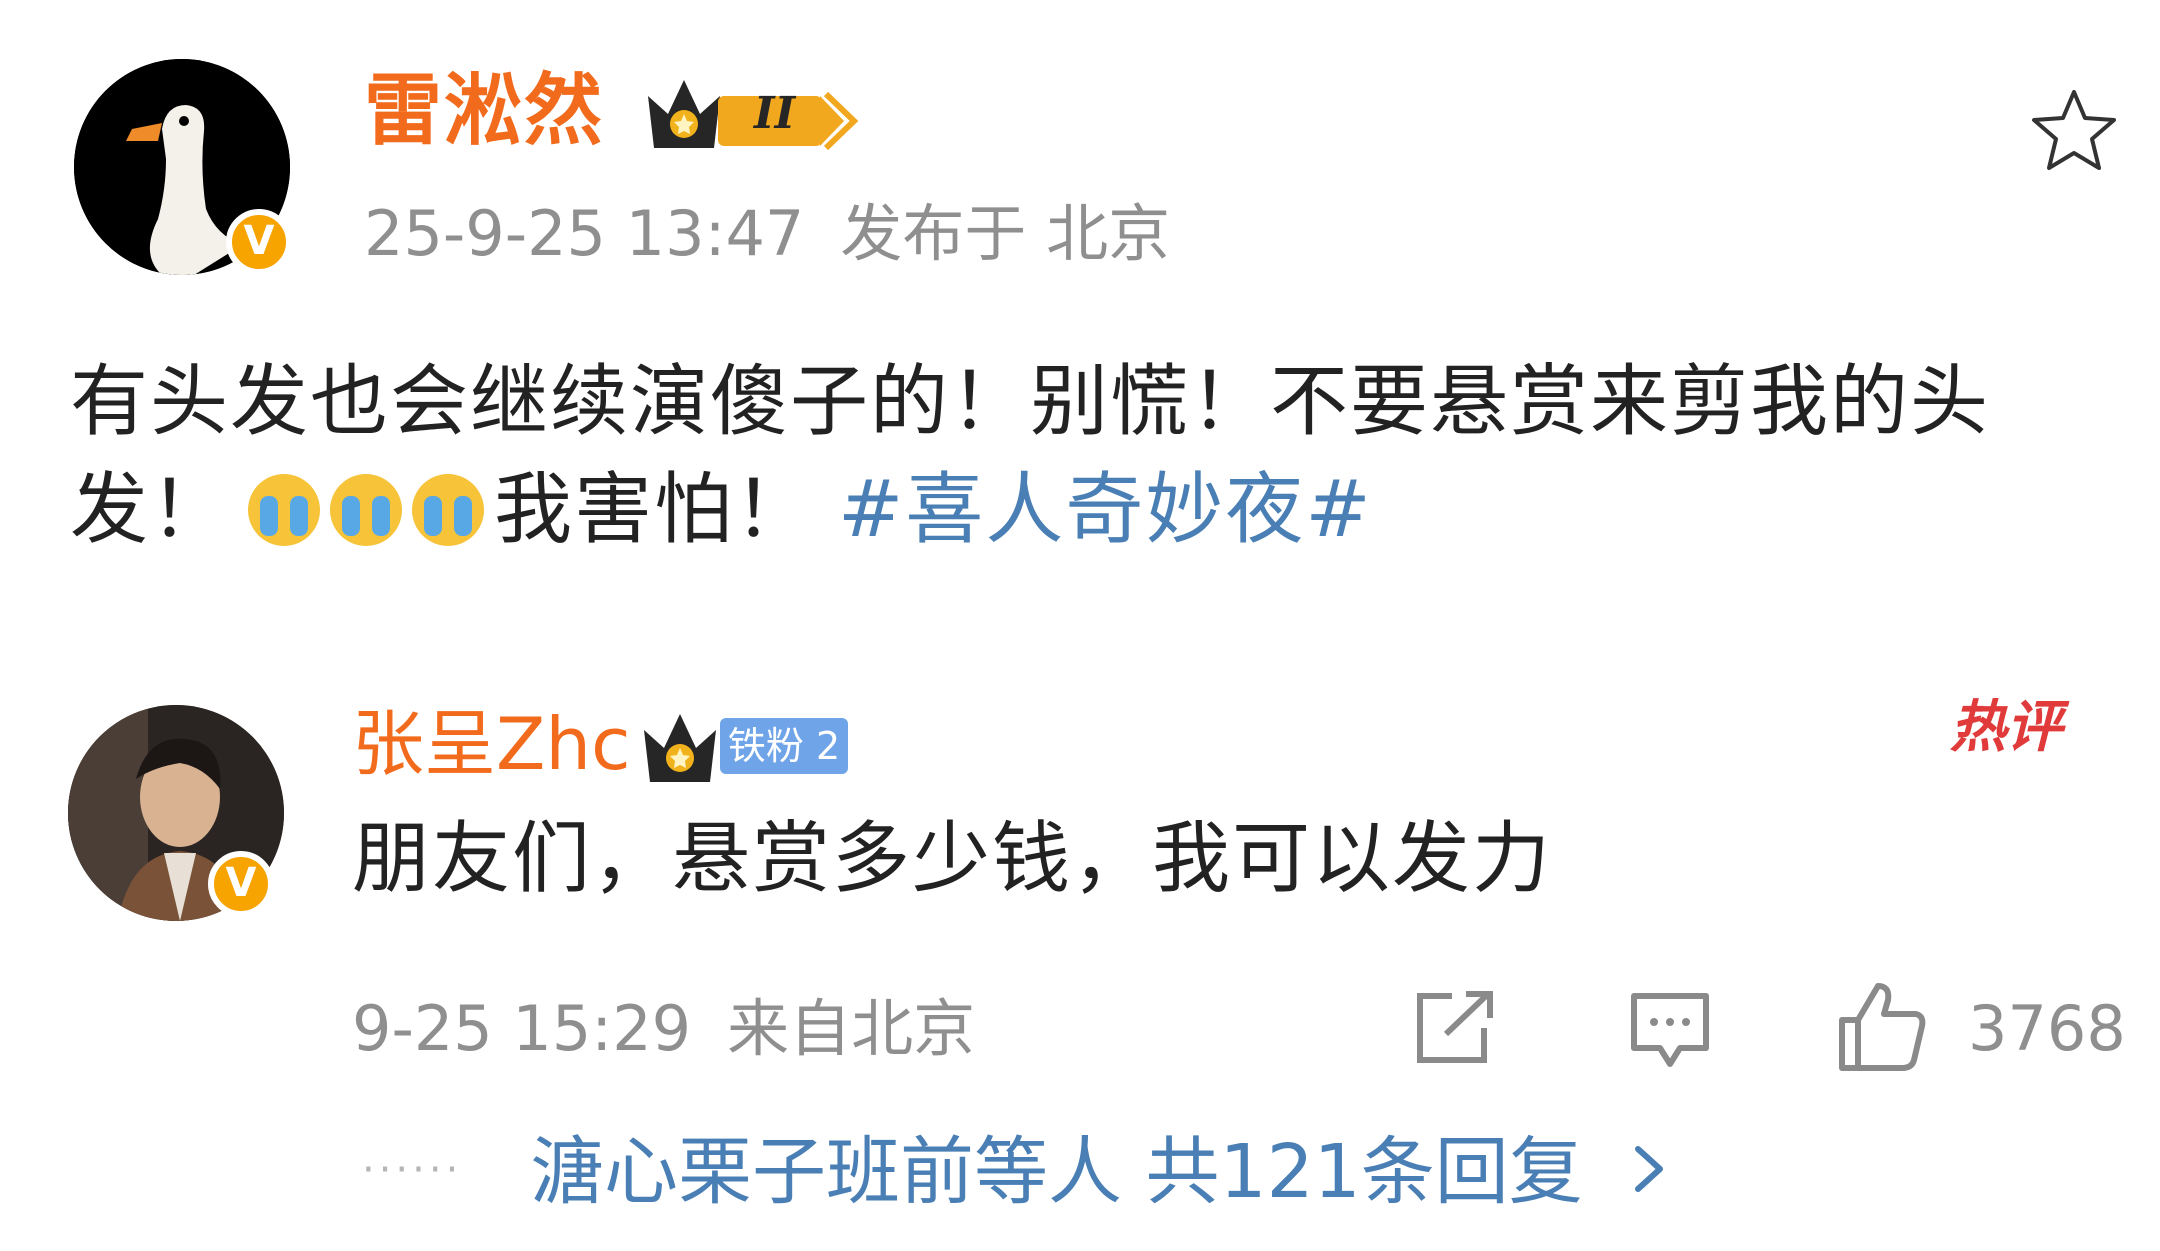 This screenshot has height=1251, width=2160. I want to click on fan-level-badge: 铁粉 2, so click(744, 754).